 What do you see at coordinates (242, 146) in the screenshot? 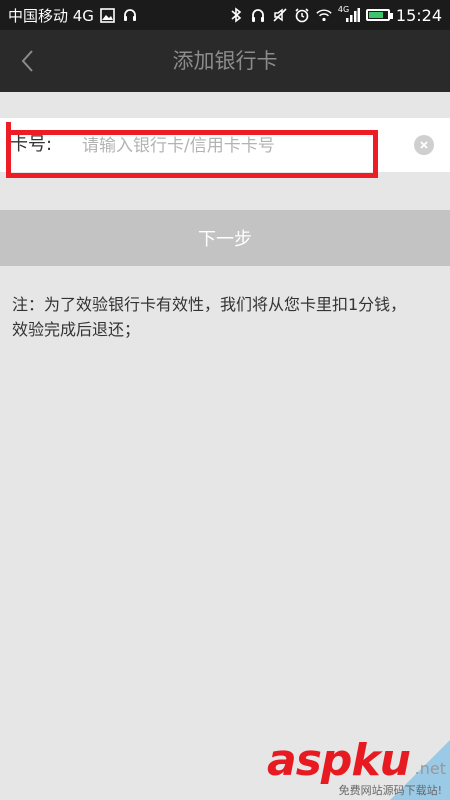
I see `card-number-input` at bounding box center [242, 146].